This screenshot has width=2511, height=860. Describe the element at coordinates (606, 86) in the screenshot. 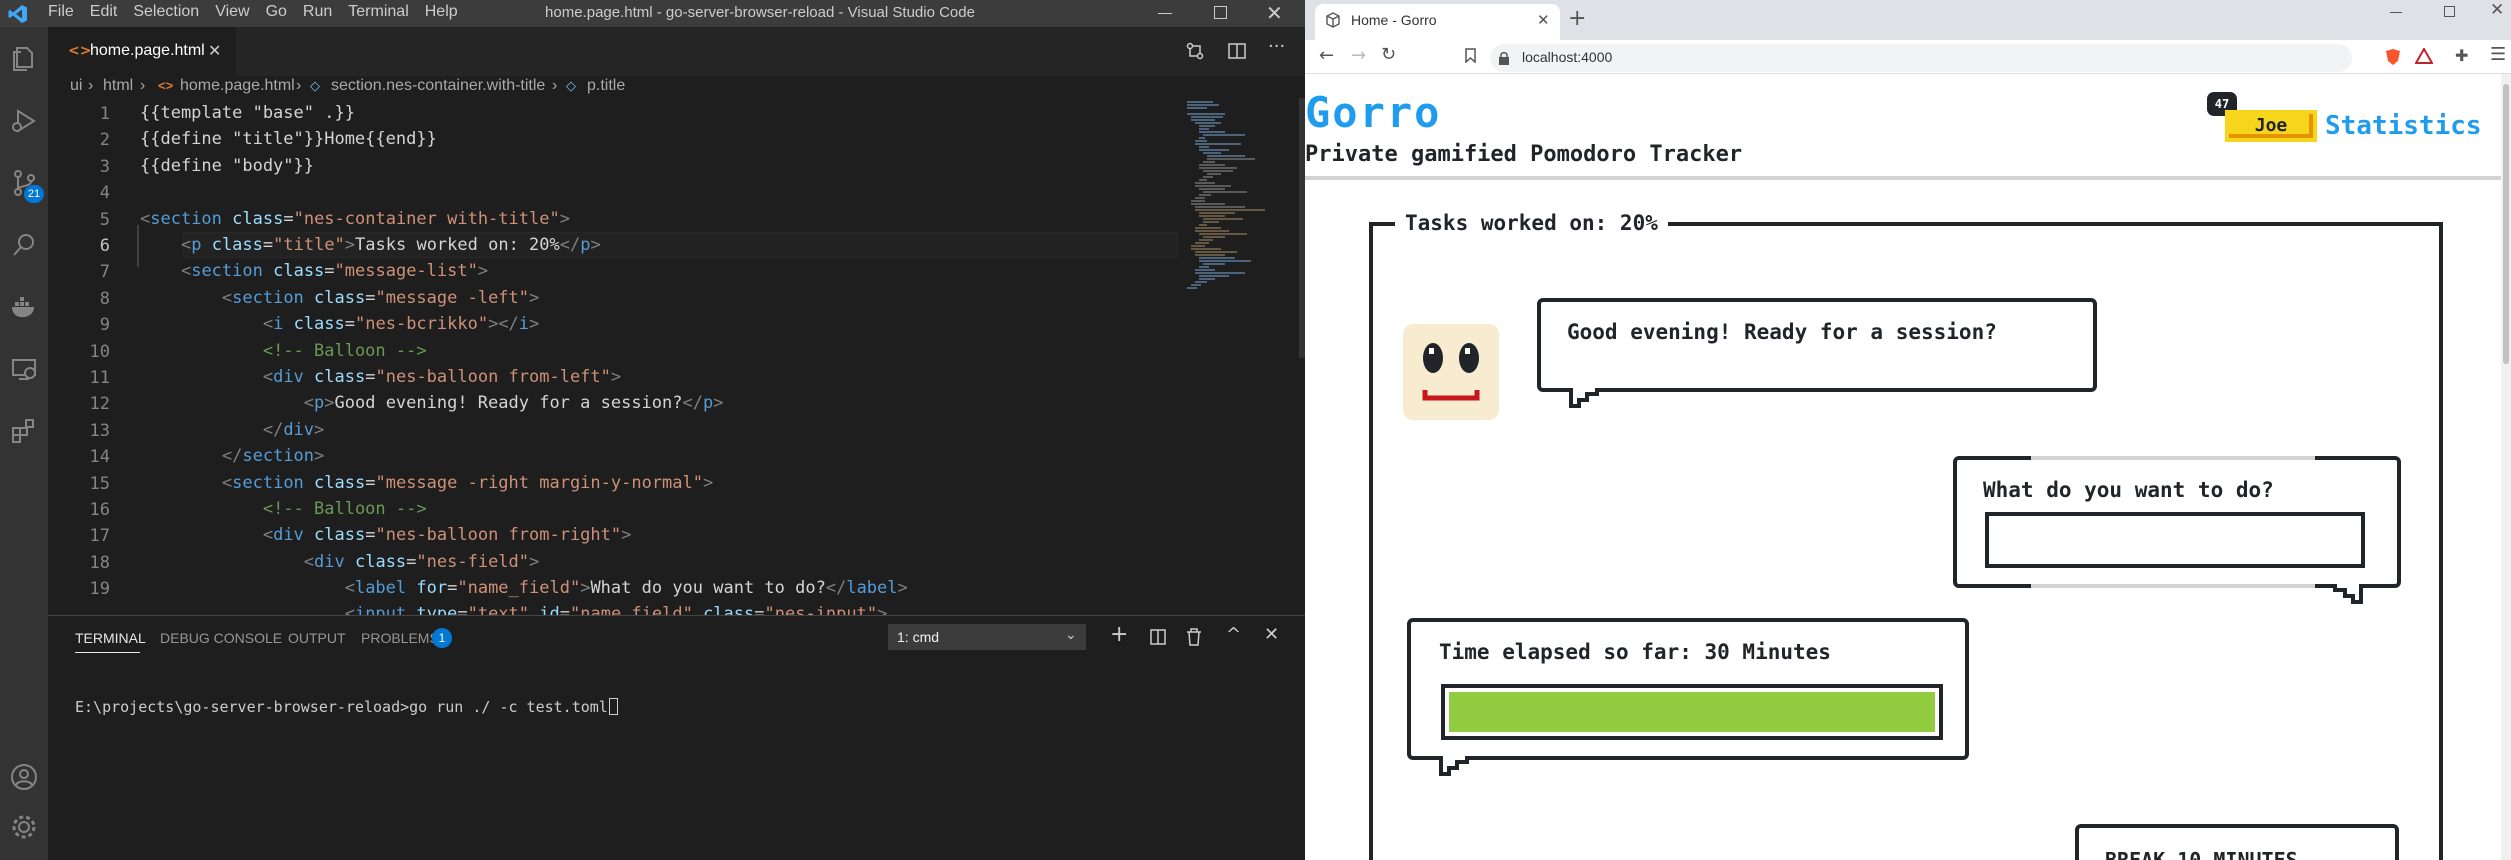

I see `breadcrumb-p-title: p.title` at that location.